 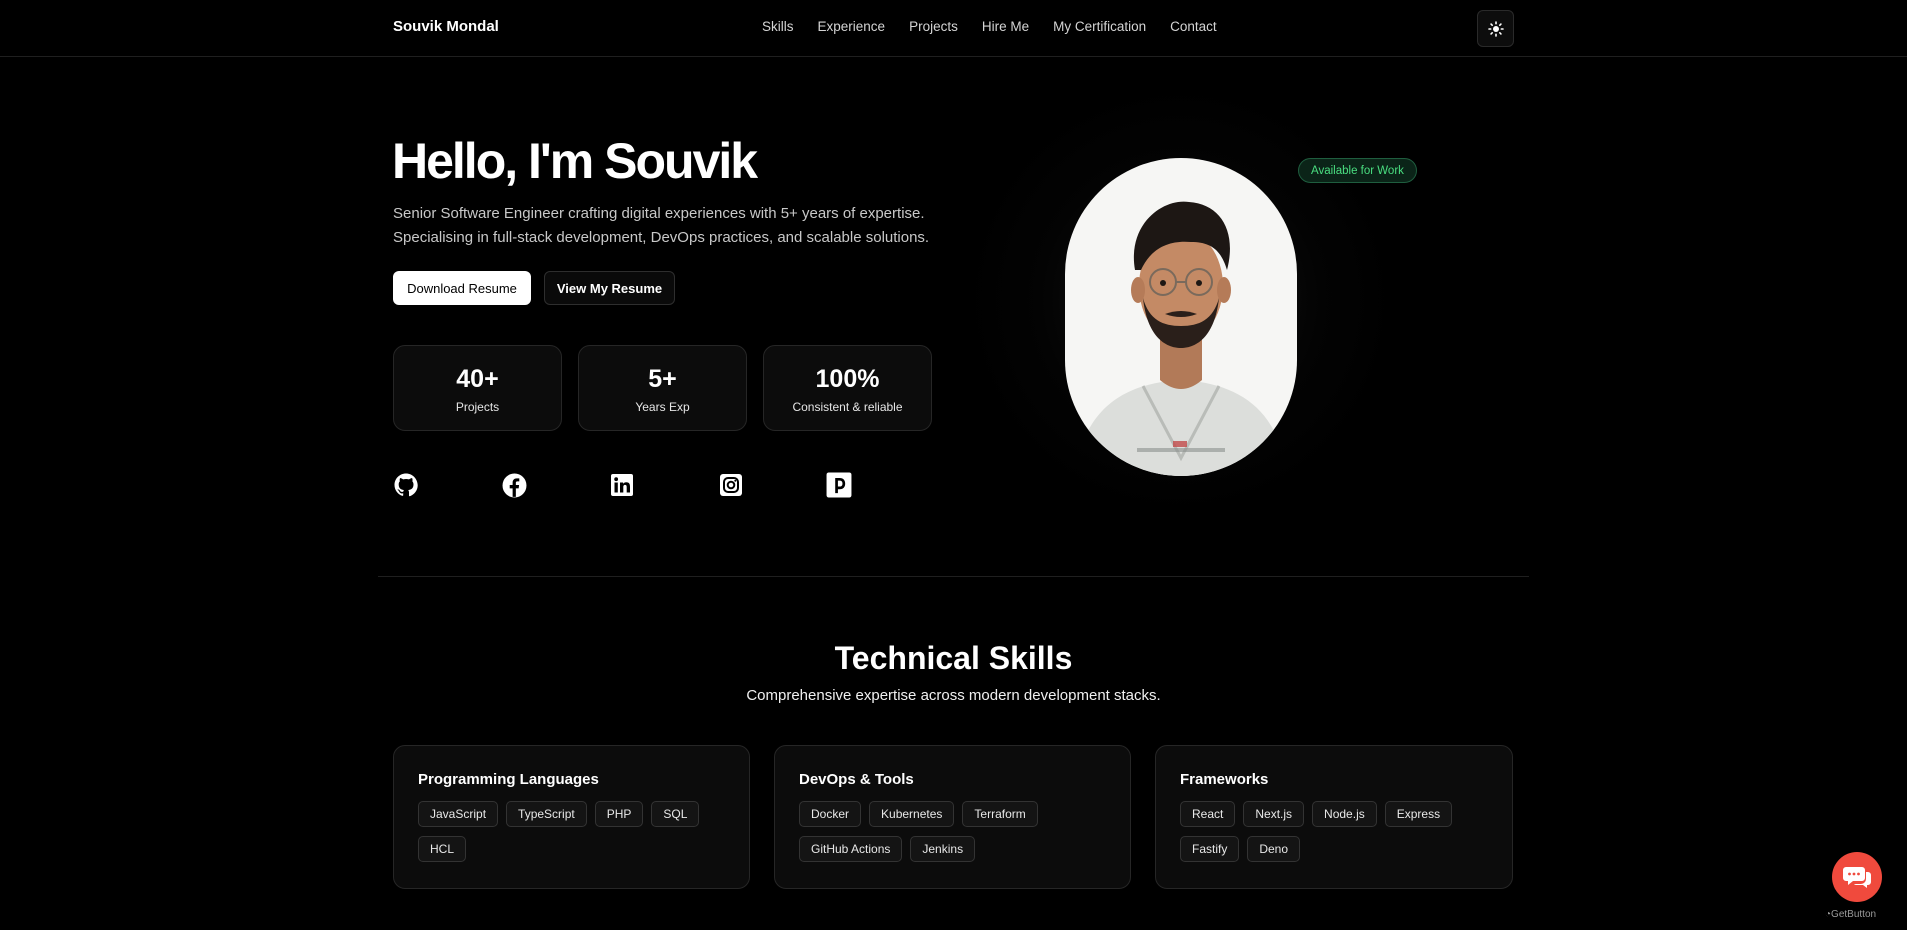 I want to click on skill-chip: TypeScript, so click(x=546, y=814).